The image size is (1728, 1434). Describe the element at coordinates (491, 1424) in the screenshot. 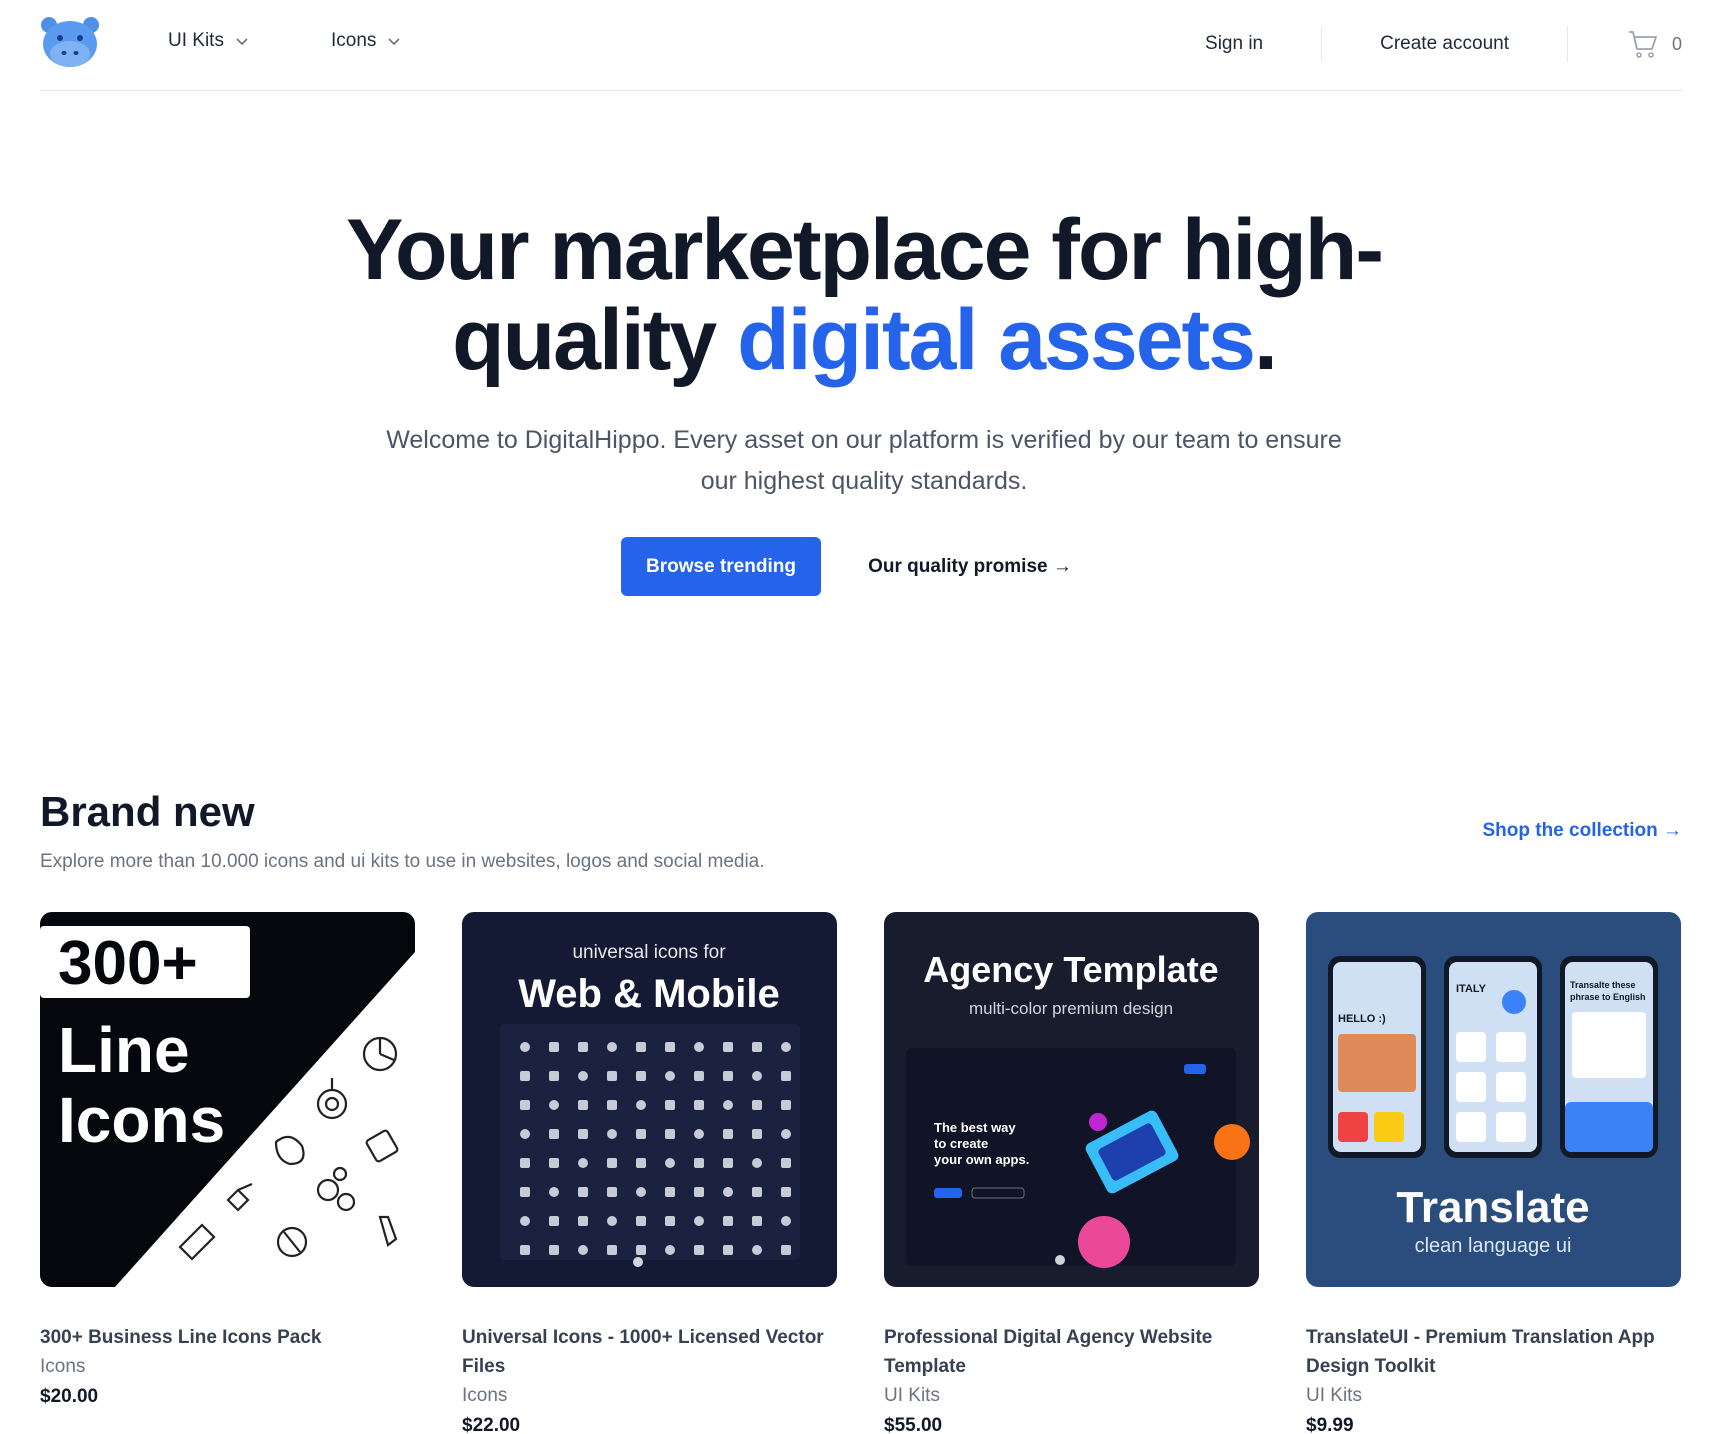

I see `product-price: $22.00` at that location.